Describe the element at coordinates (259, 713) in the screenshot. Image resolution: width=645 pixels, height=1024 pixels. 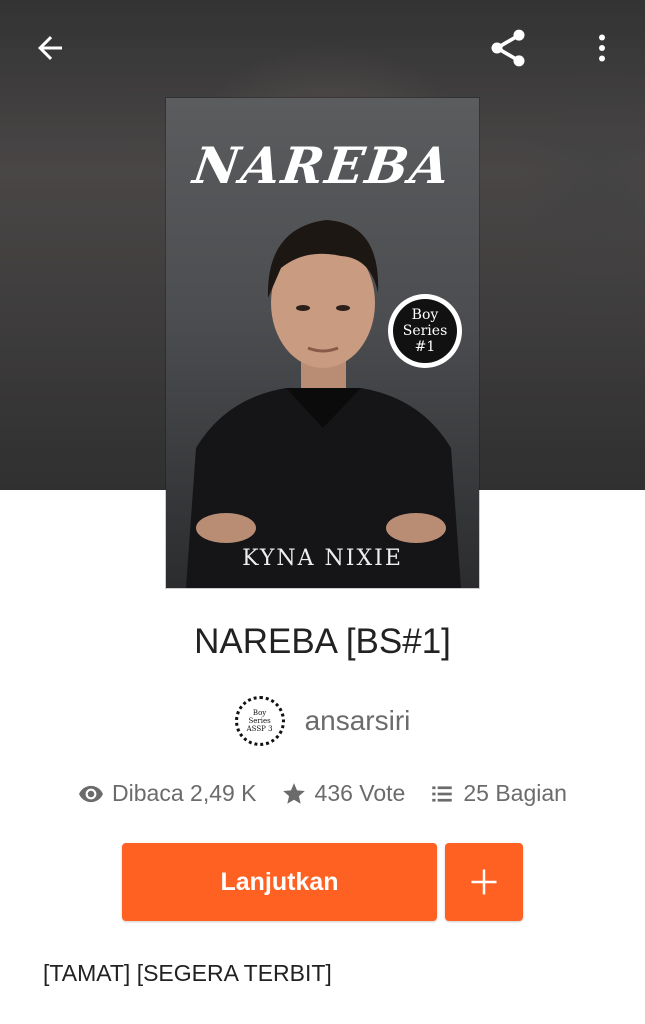
I see `avatar-line-1: Boy` at that location.